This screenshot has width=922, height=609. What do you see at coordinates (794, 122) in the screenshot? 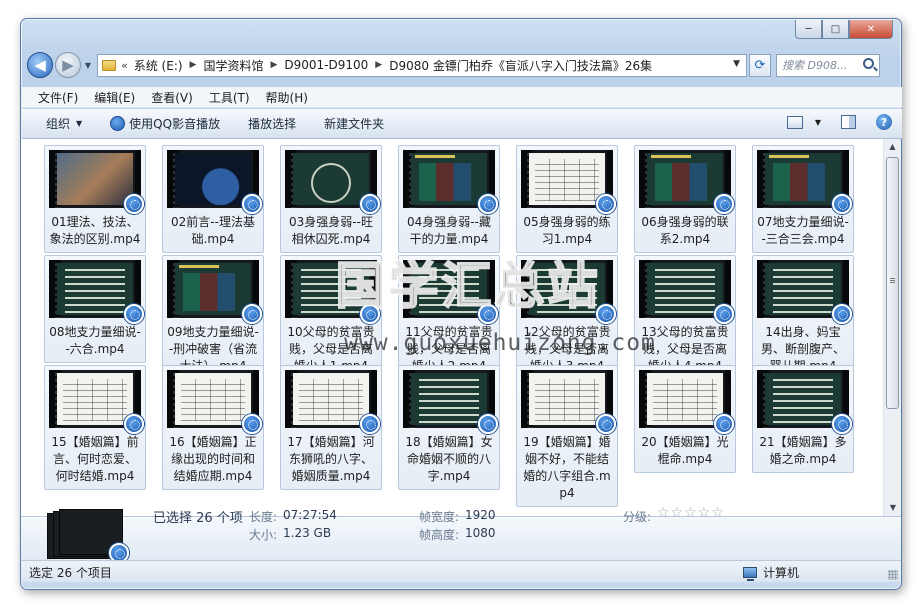
I see `change-view-icon` at bounding box center [794, 122].